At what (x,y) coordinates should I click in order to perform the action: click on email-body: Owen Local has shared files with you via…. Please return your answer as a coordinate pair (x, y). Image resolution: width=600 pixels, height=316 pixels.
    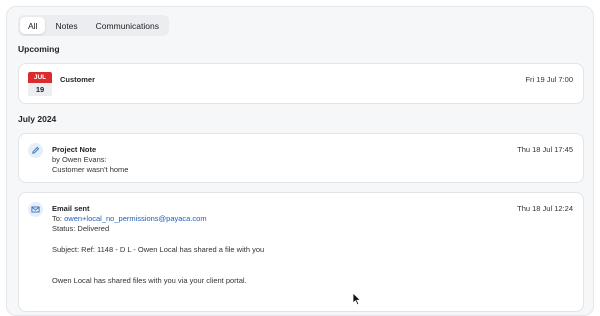
    Looking at the image, I should click on (149, 280).